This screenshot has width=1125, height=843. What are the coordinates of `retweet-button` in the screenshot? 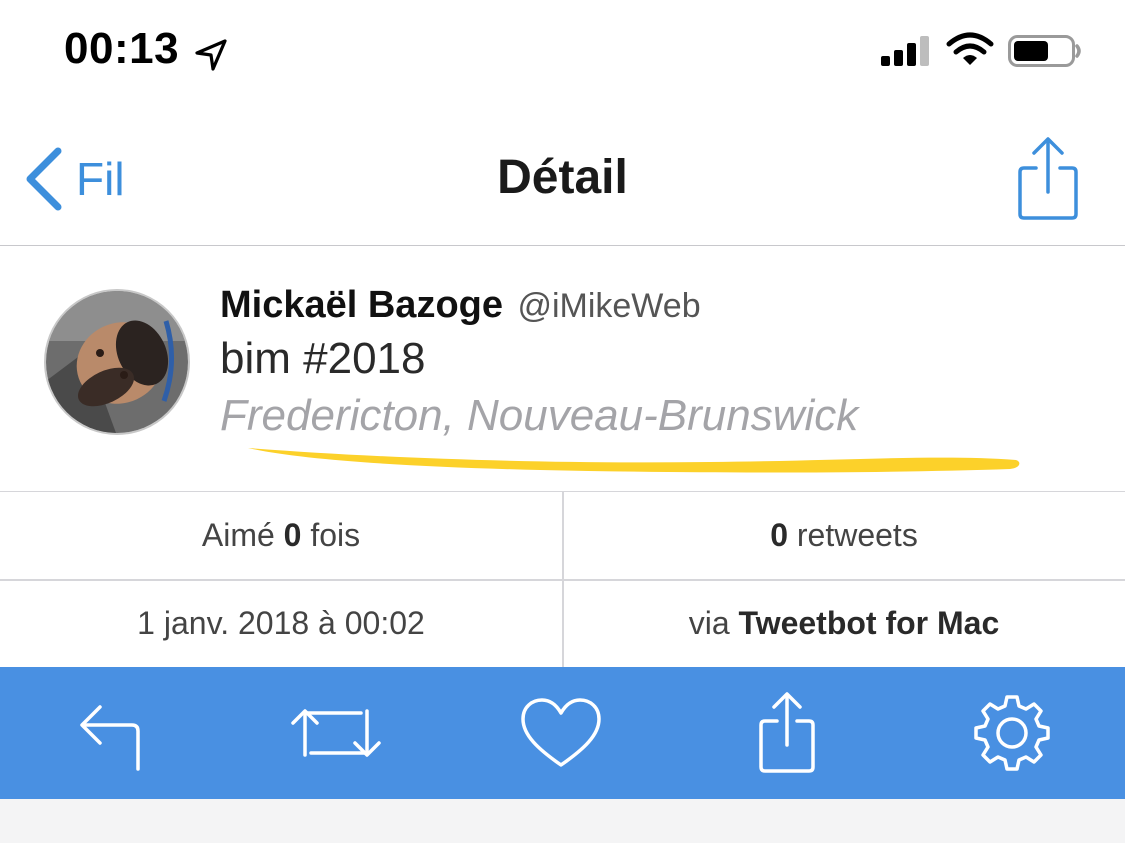 It's located at (336, 733).